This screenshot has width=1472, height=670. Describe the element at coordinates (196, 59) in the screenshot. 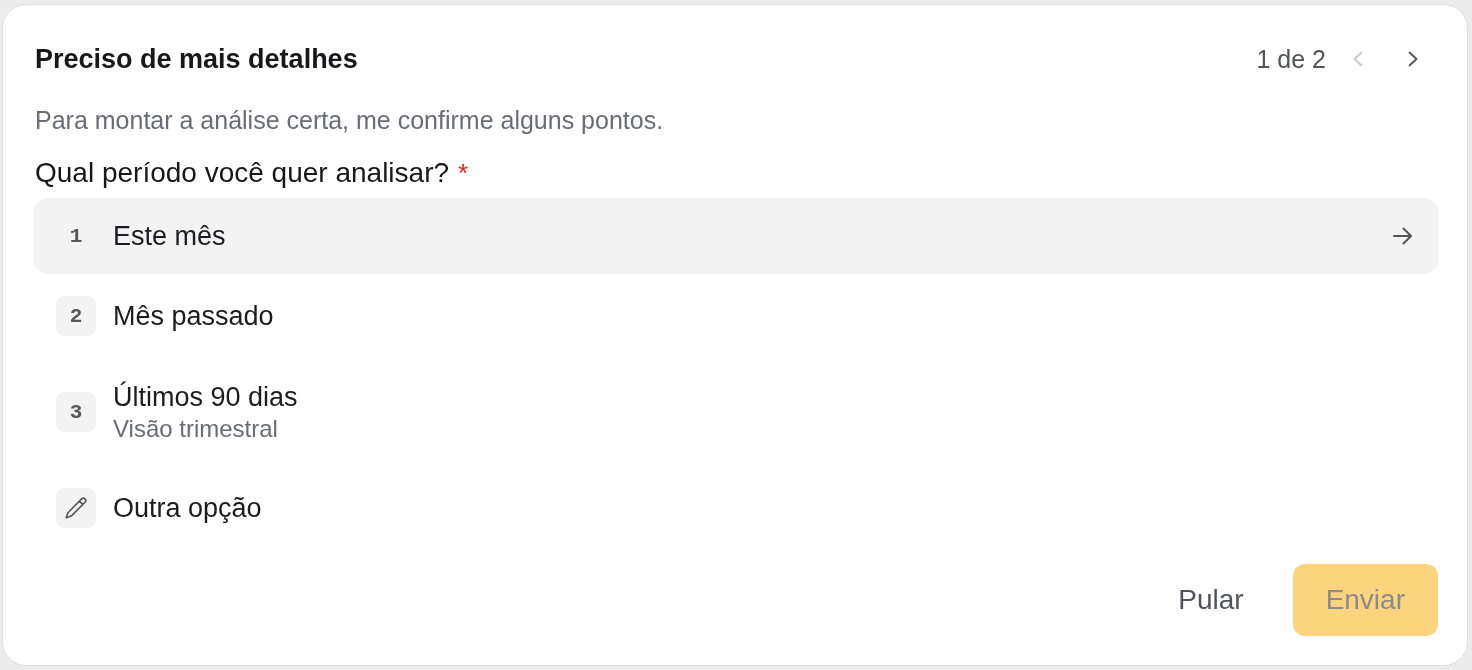

I see `dialog-title: Preciso de mais detalhes` at that location.